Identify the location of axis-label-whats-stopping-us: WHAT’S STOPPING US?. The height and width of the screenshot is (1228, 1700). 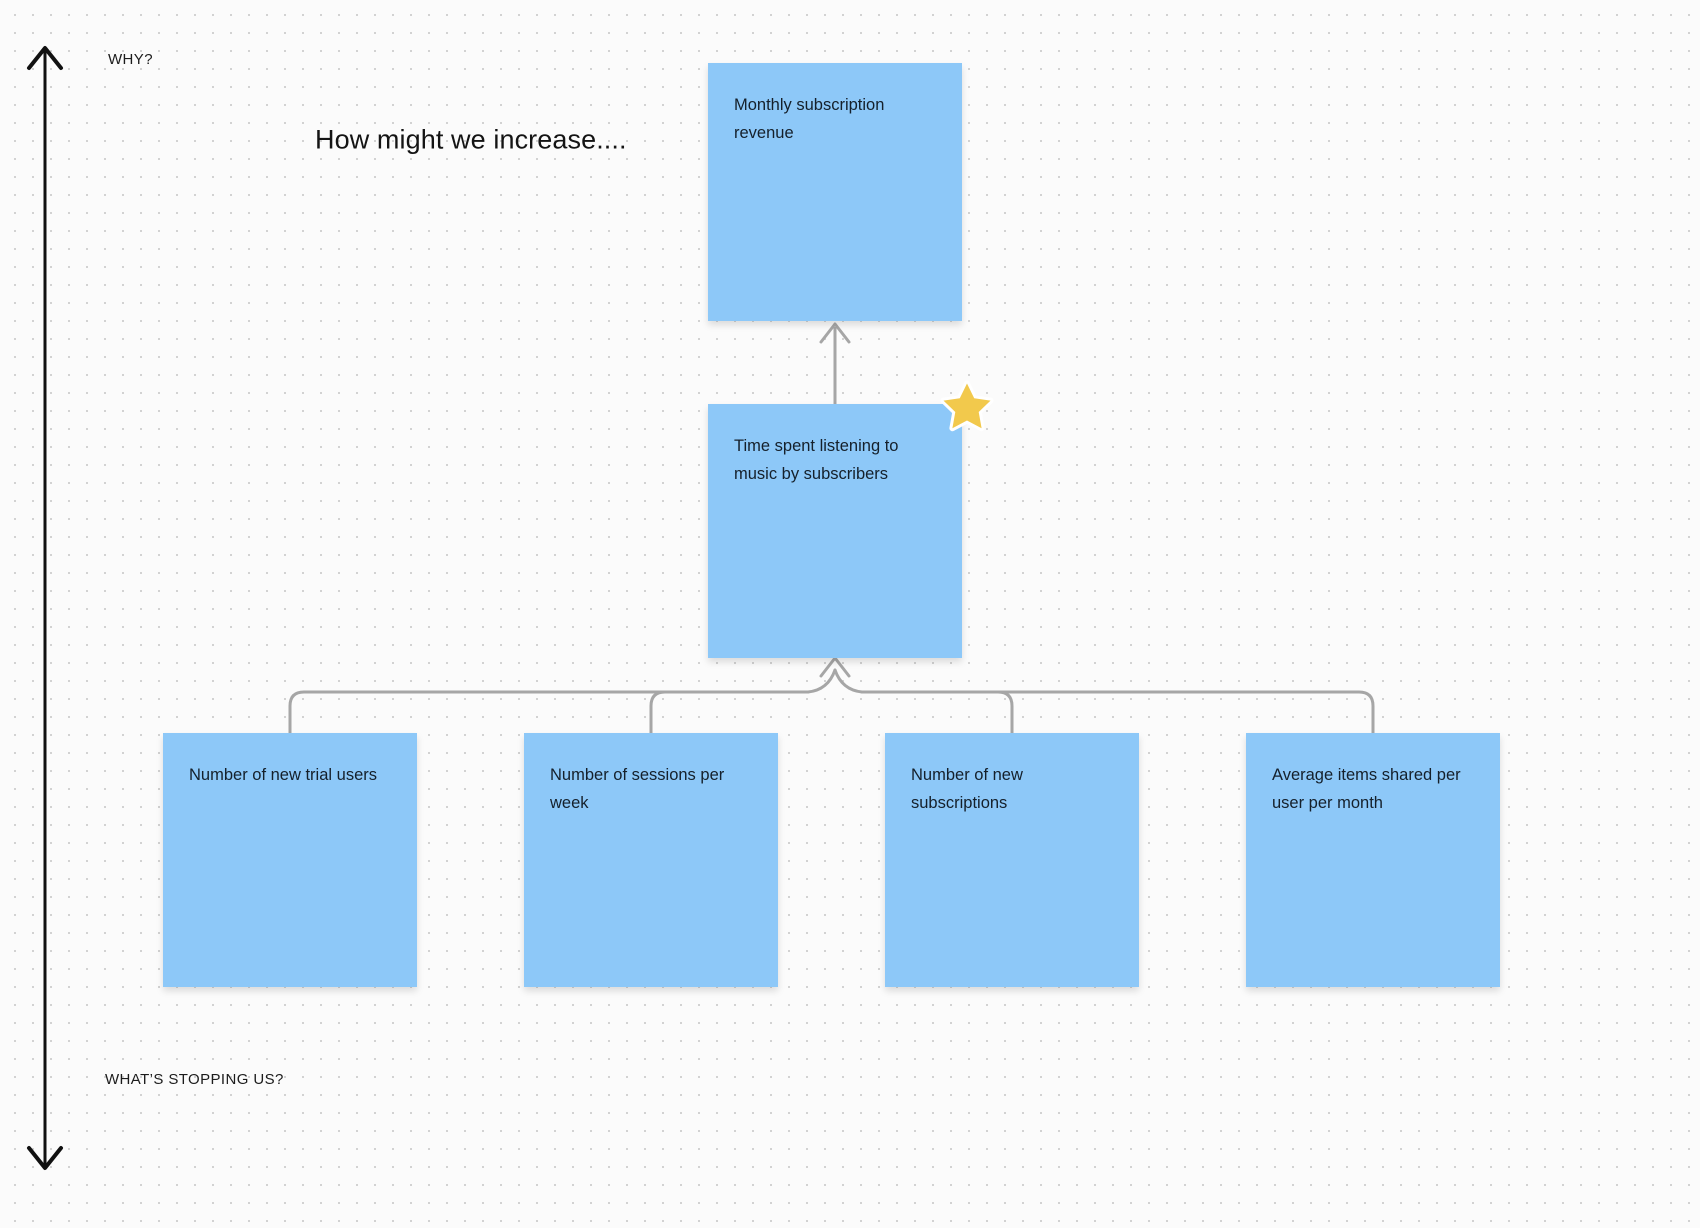
(194, 1079).